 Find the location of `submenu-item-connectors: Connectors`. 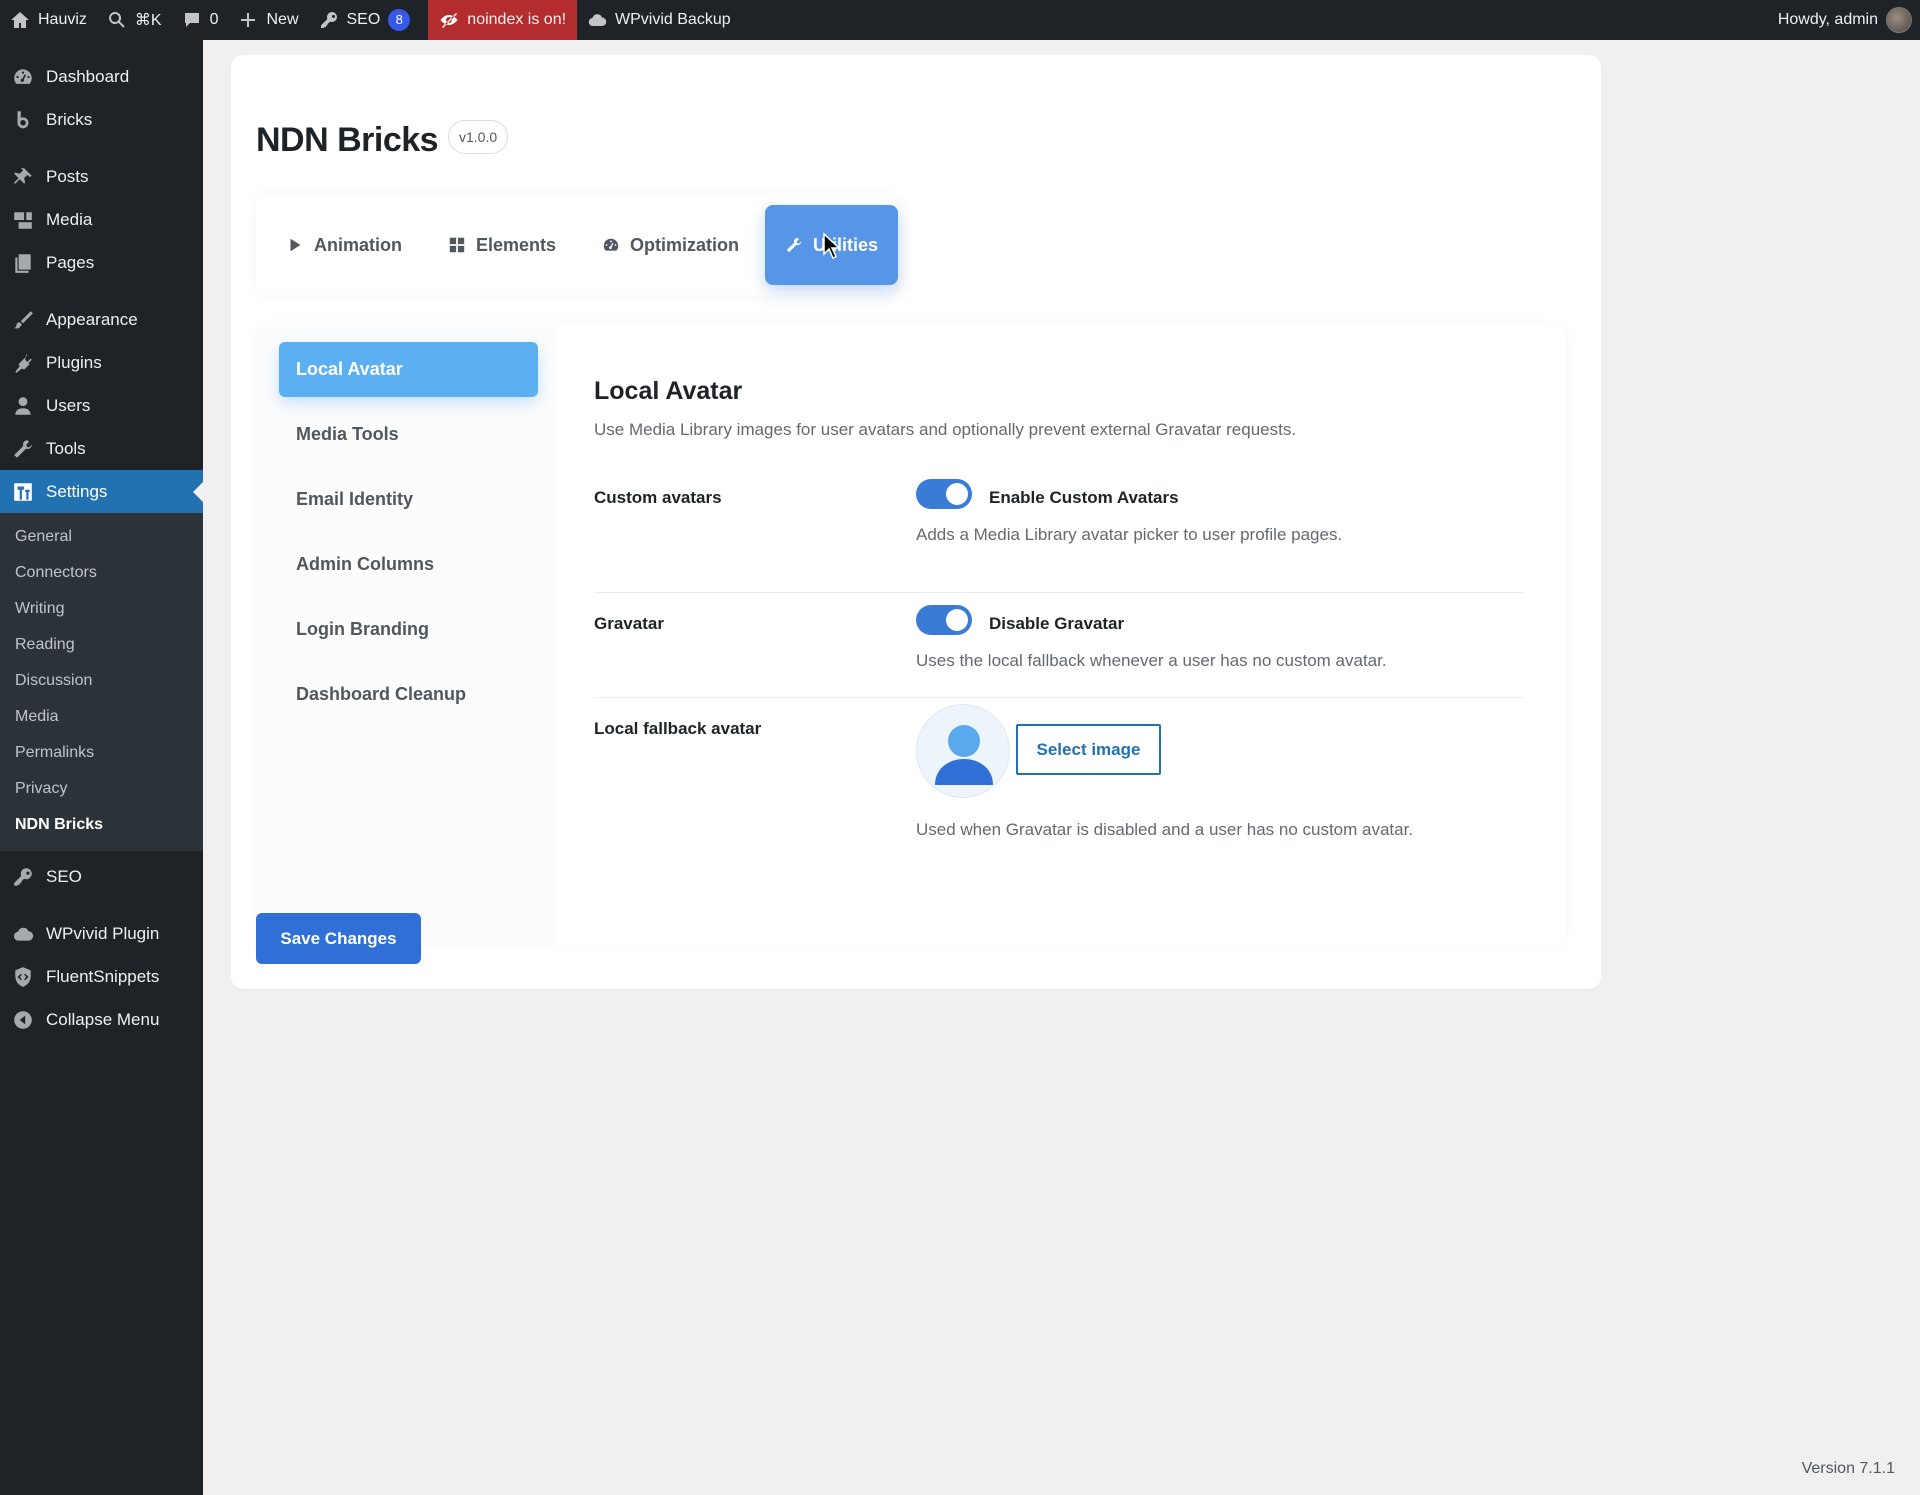

submenu-item-connectors: Connectors is located at coordinates (101, 573).